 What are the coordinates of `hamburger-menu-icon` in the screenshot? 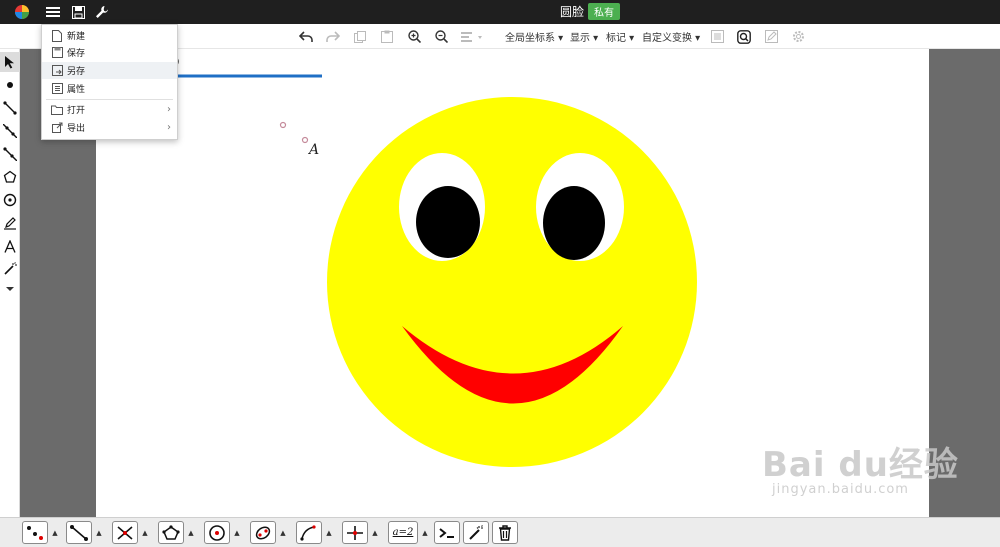 It's located at (53, 12).